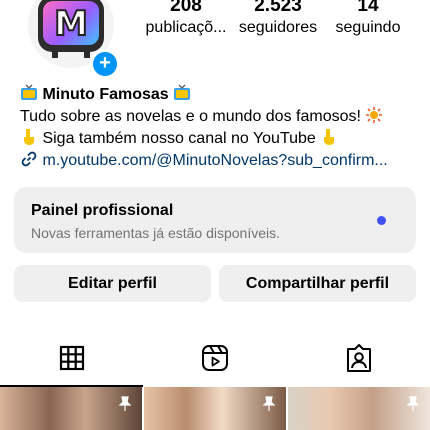 The width and height of the screenshot is (430, 430). What do you see at coordinates (112, 283) in the screenshot?
I see `edit-profile-button: Editar perfil` at bounding box center [112, 283].